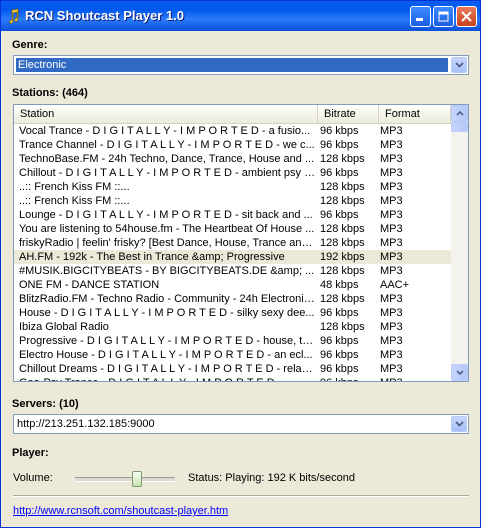 The width and height of the screenshot is (481, 528). I want to click on station-row: ONE FM - DANCE STATION 48 kbps AAC+, so click(232, 285).